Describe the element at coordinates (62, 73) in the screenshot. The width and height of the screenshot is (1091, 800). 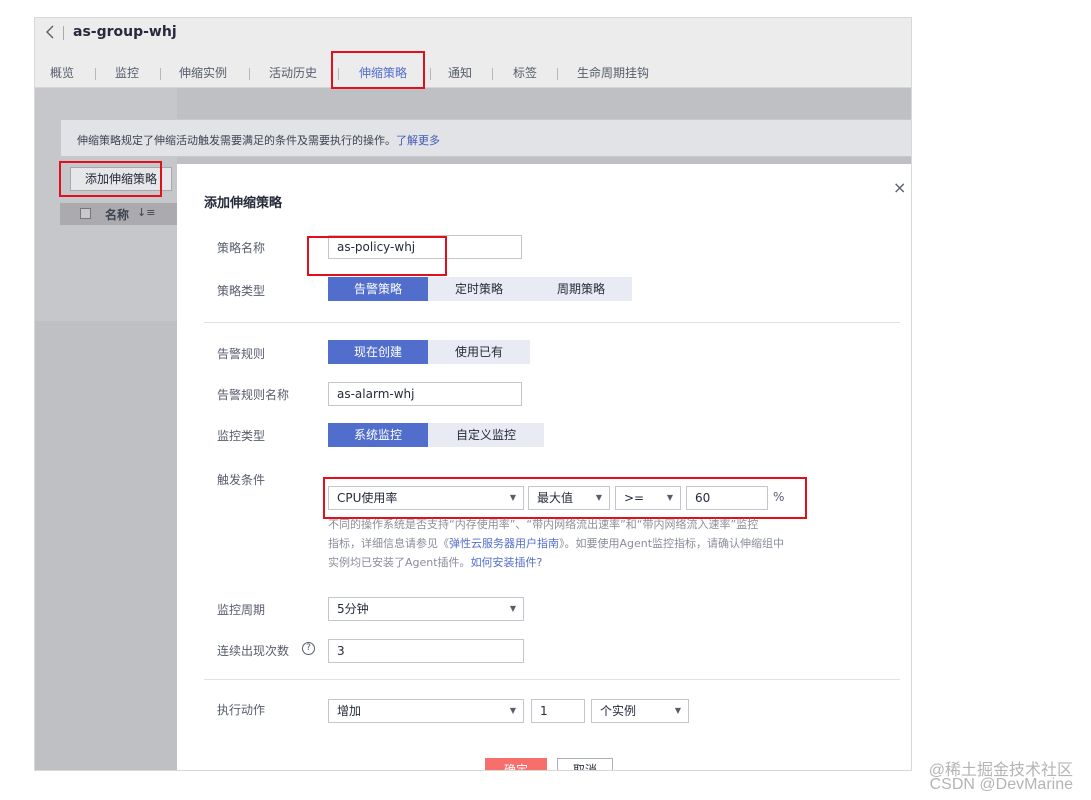
I see `tab-overview: 概览` at that location.